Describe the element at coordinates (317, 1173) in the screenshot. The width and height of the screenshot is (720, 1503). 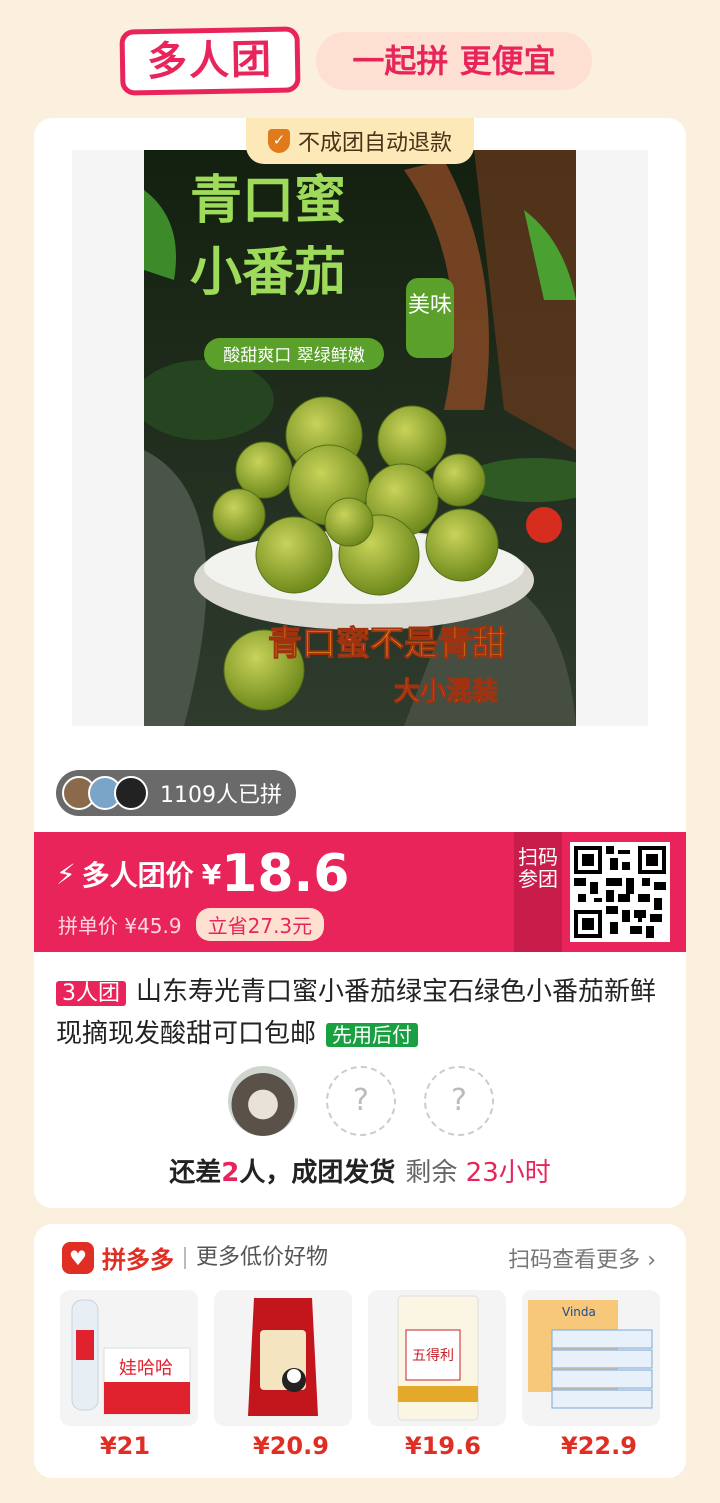
I see `need-suffix: 人，成团发货` at that location.